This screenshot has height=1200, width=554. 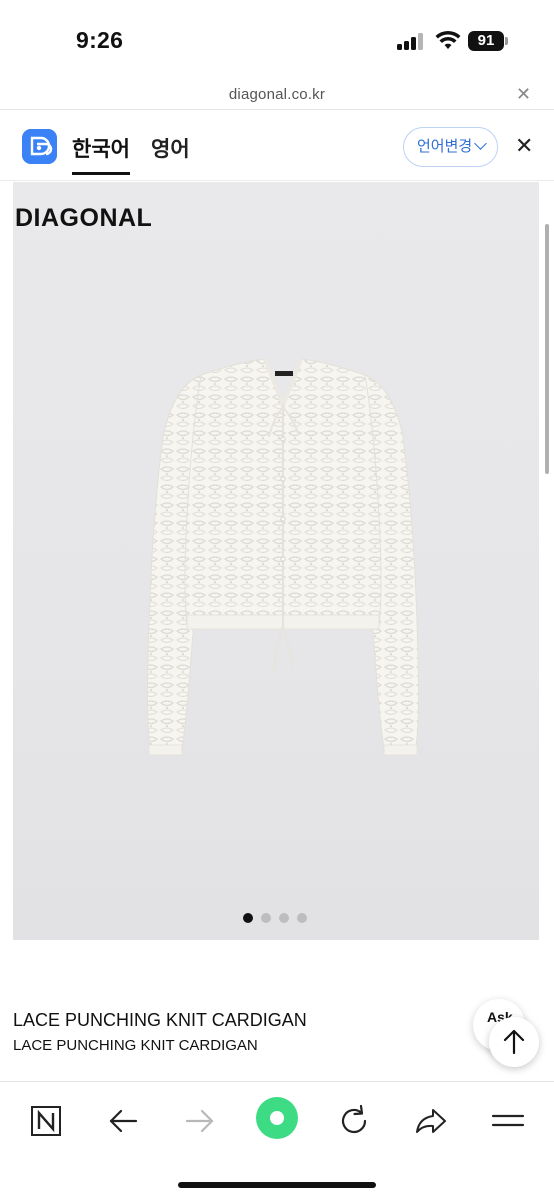 What do you see at coordinates (514, 1042) in the screenshot?
I see `arrow-up-icon` at bounding box center [514, 1042].